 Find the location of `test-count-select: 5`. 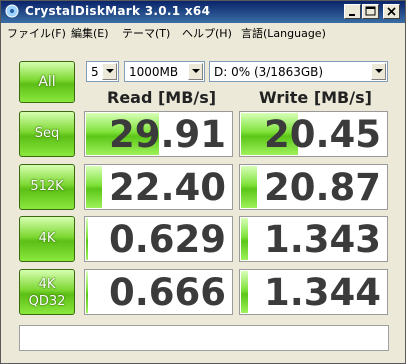

test-count-select: 5 is located at coordinates (102, 71).